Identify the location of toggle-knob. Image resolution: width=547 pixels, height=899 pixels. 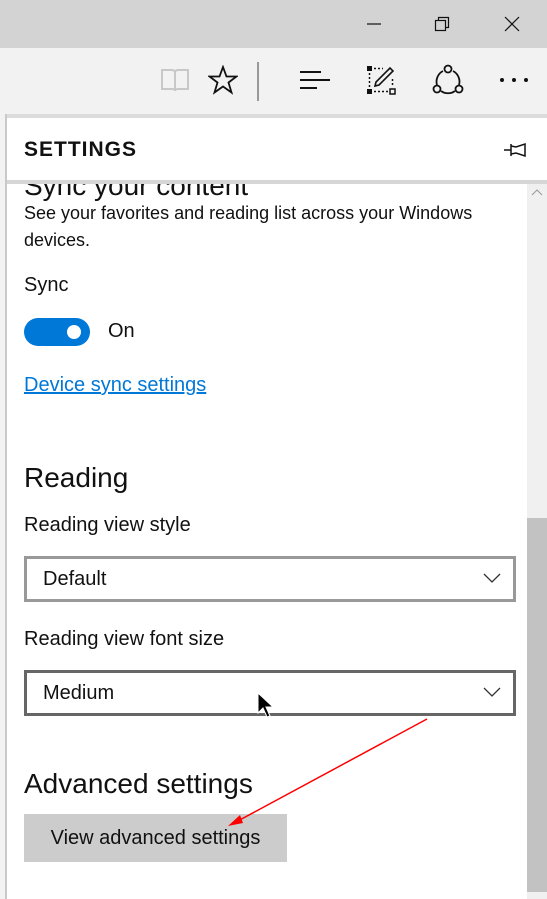
(74, 332).